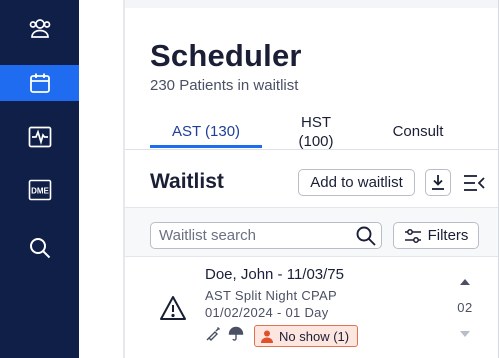 Image resolution: width=499 pixels, height=358 pixels. Describe the element at coordinates (101, 179) in the screenshot. I see `secondary-gutter` at that location.